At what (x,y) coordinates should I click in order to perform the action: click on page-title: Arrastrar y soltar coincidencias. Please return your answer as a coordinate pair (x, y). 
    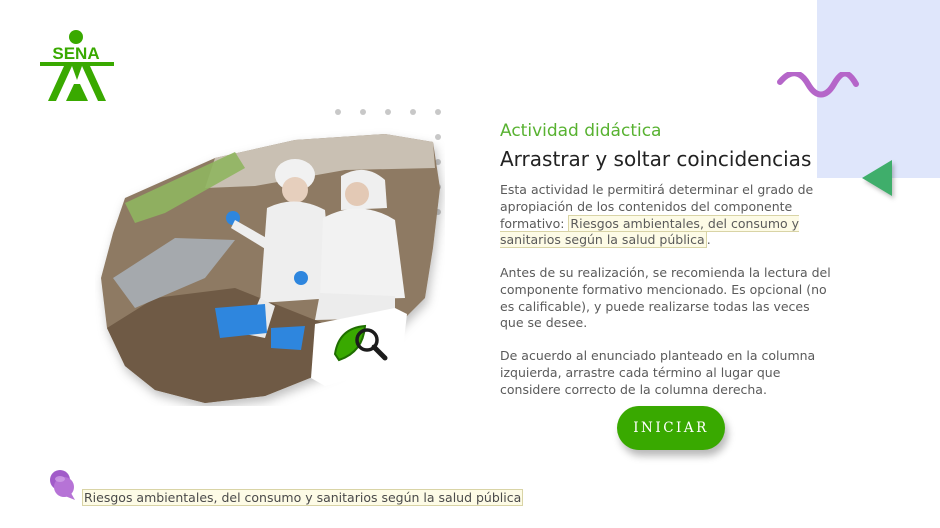
    Looking at the image, I should click on (656, 159).